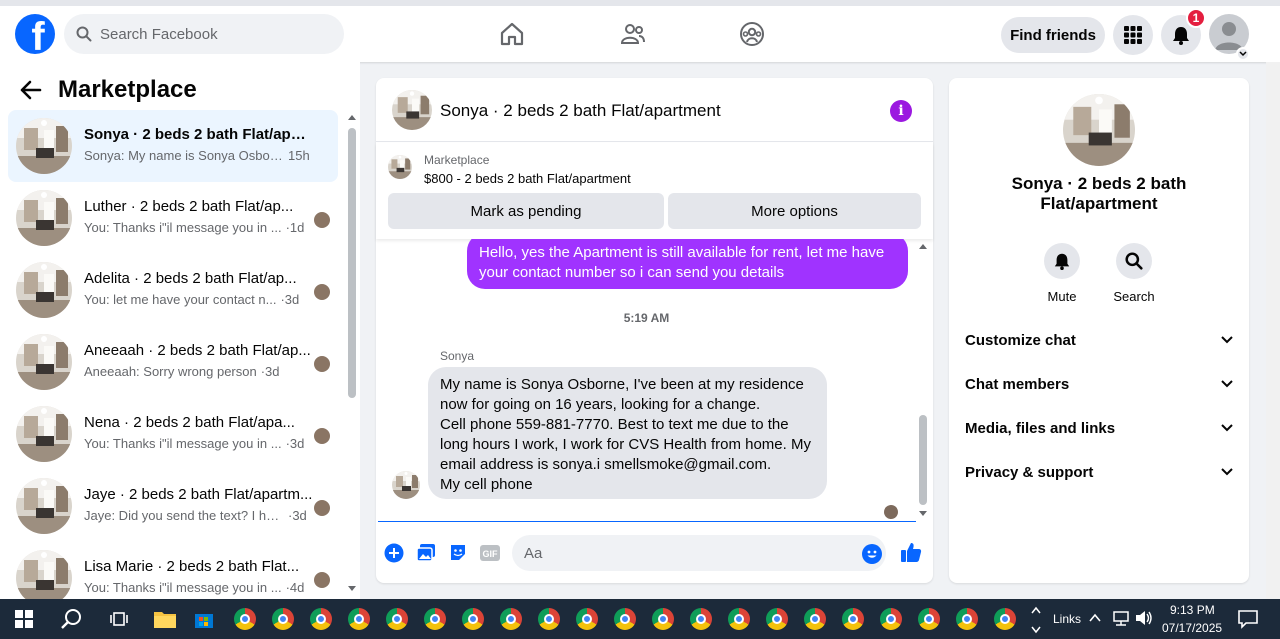 This screenshot has width=1280, height=639. Describe the element at coordinates (490, 553) in the screenshot. I see `gif-icon: GIF` at that location.